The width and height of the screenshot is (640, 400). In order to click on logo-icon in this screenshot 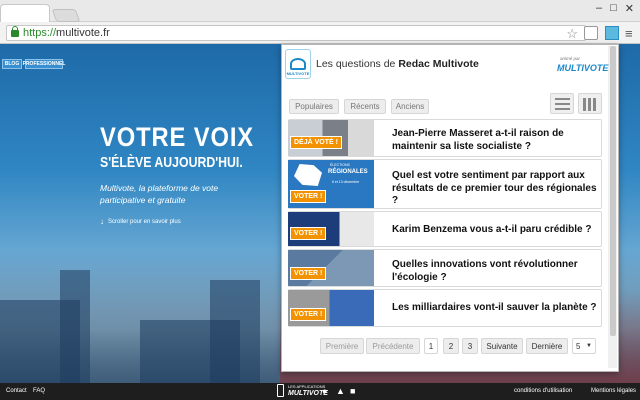, I will do `click(298, 64)`.